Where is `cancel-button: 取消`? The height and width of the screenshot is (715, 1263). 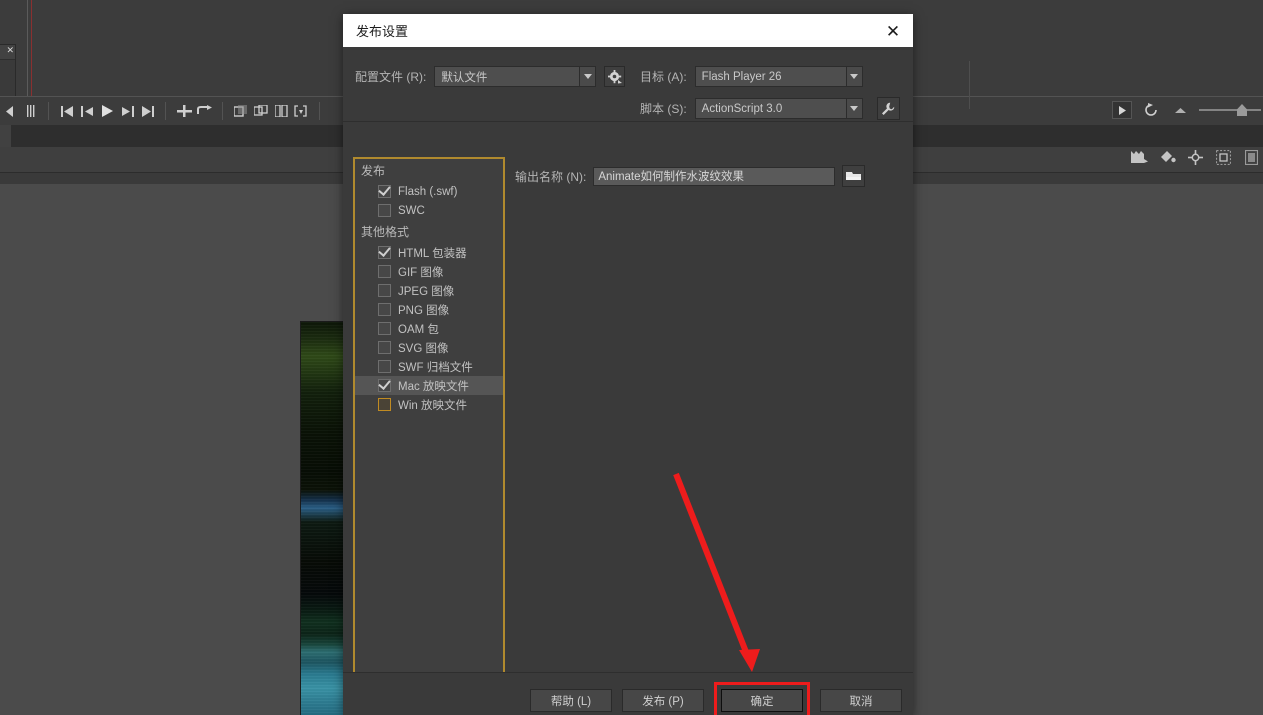
cancel-button: 取消 is located at coordinates (861, 700).